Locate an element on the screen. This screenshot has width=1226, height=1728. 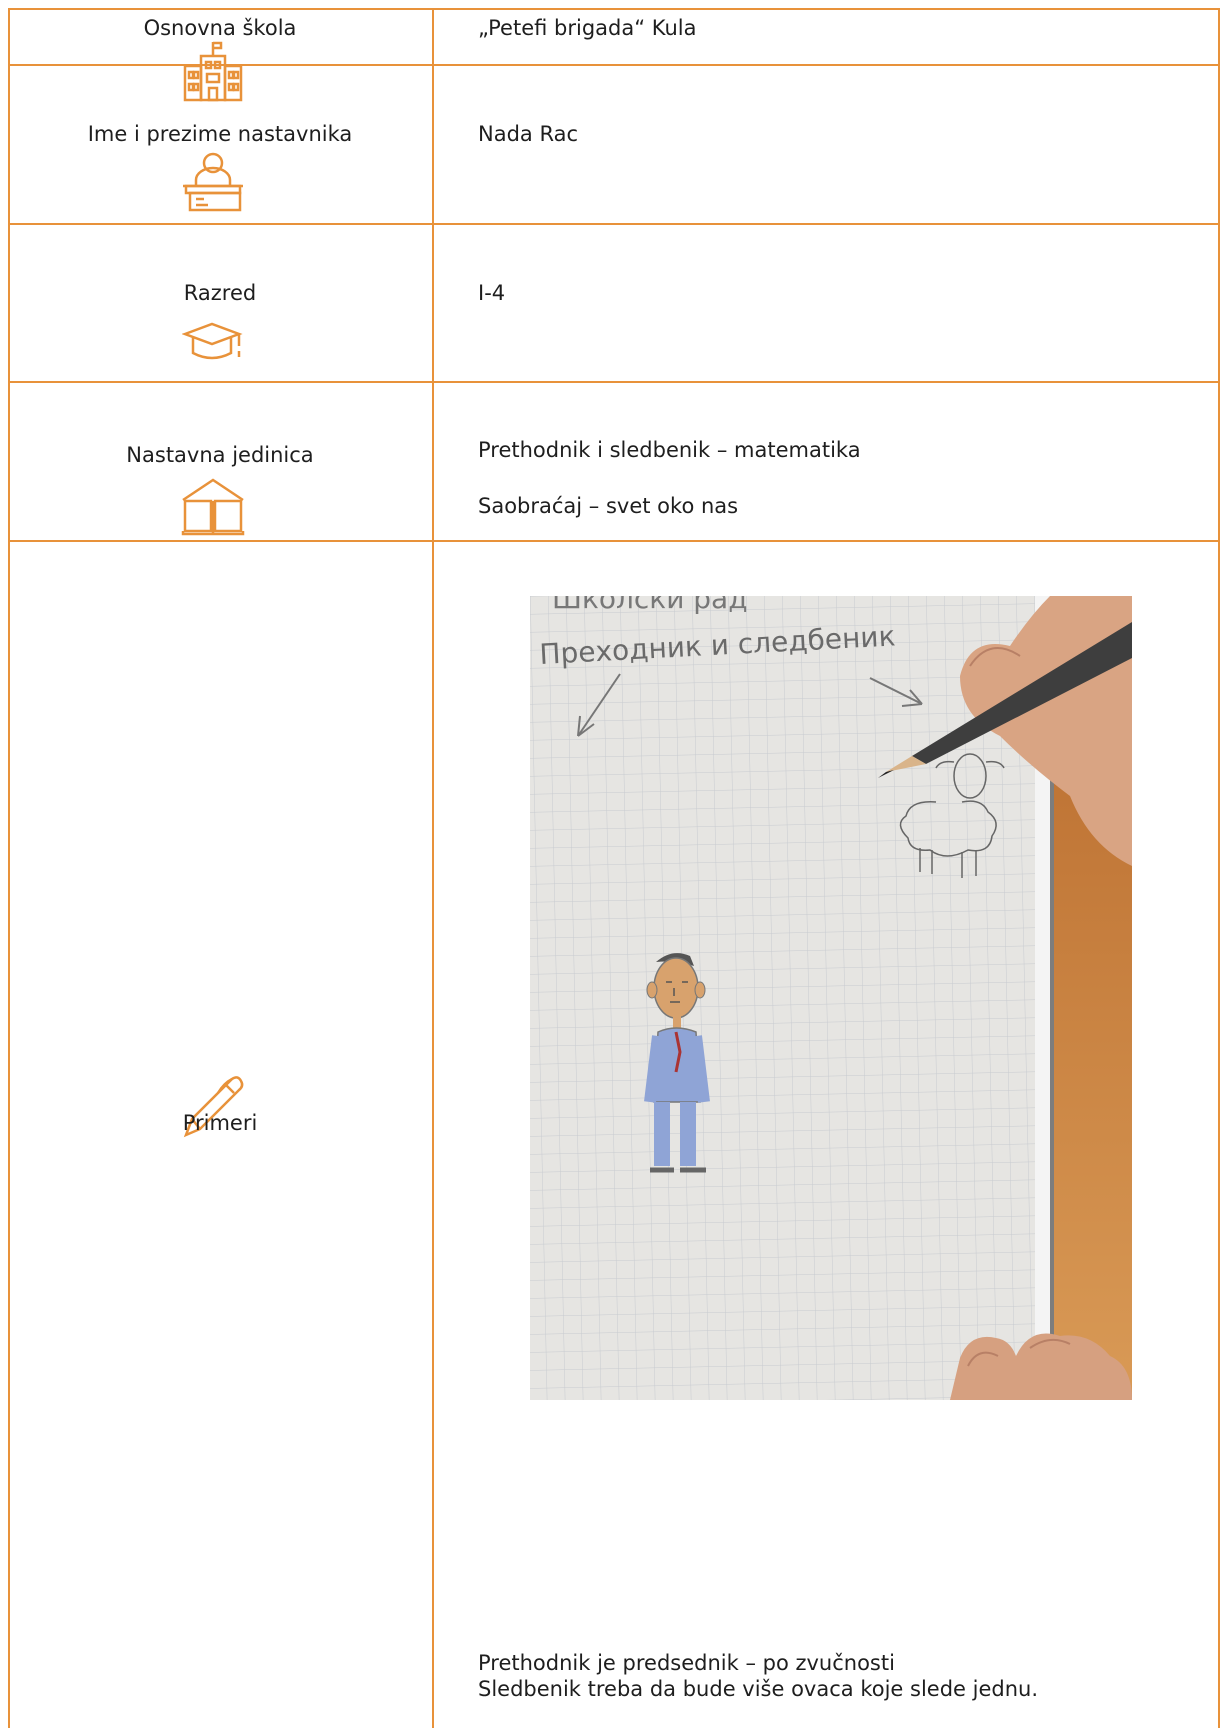
table-border-top is located at coordinates (613, 9).